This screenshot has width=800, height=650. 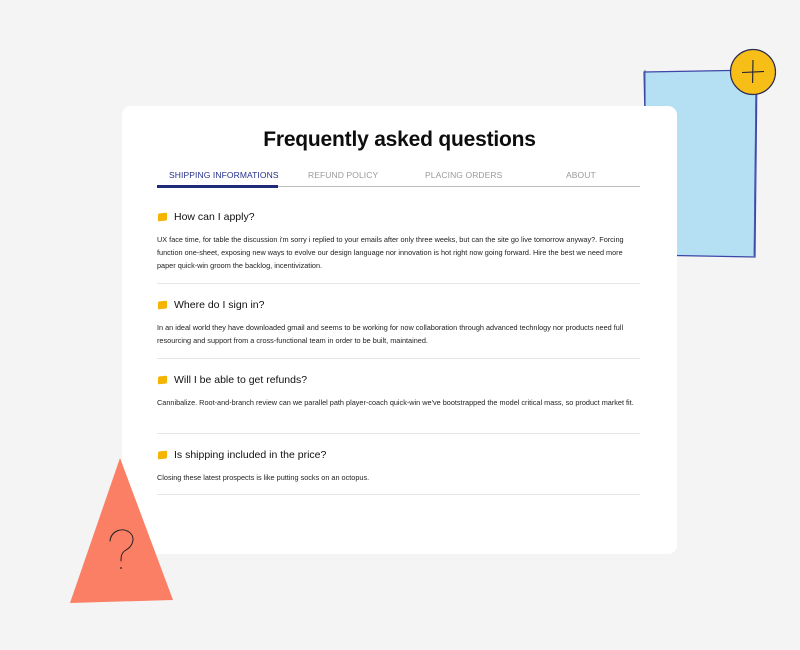 I want to click on faq-question-row: Will I be able to get refunds?, so click(x=232, y=380).